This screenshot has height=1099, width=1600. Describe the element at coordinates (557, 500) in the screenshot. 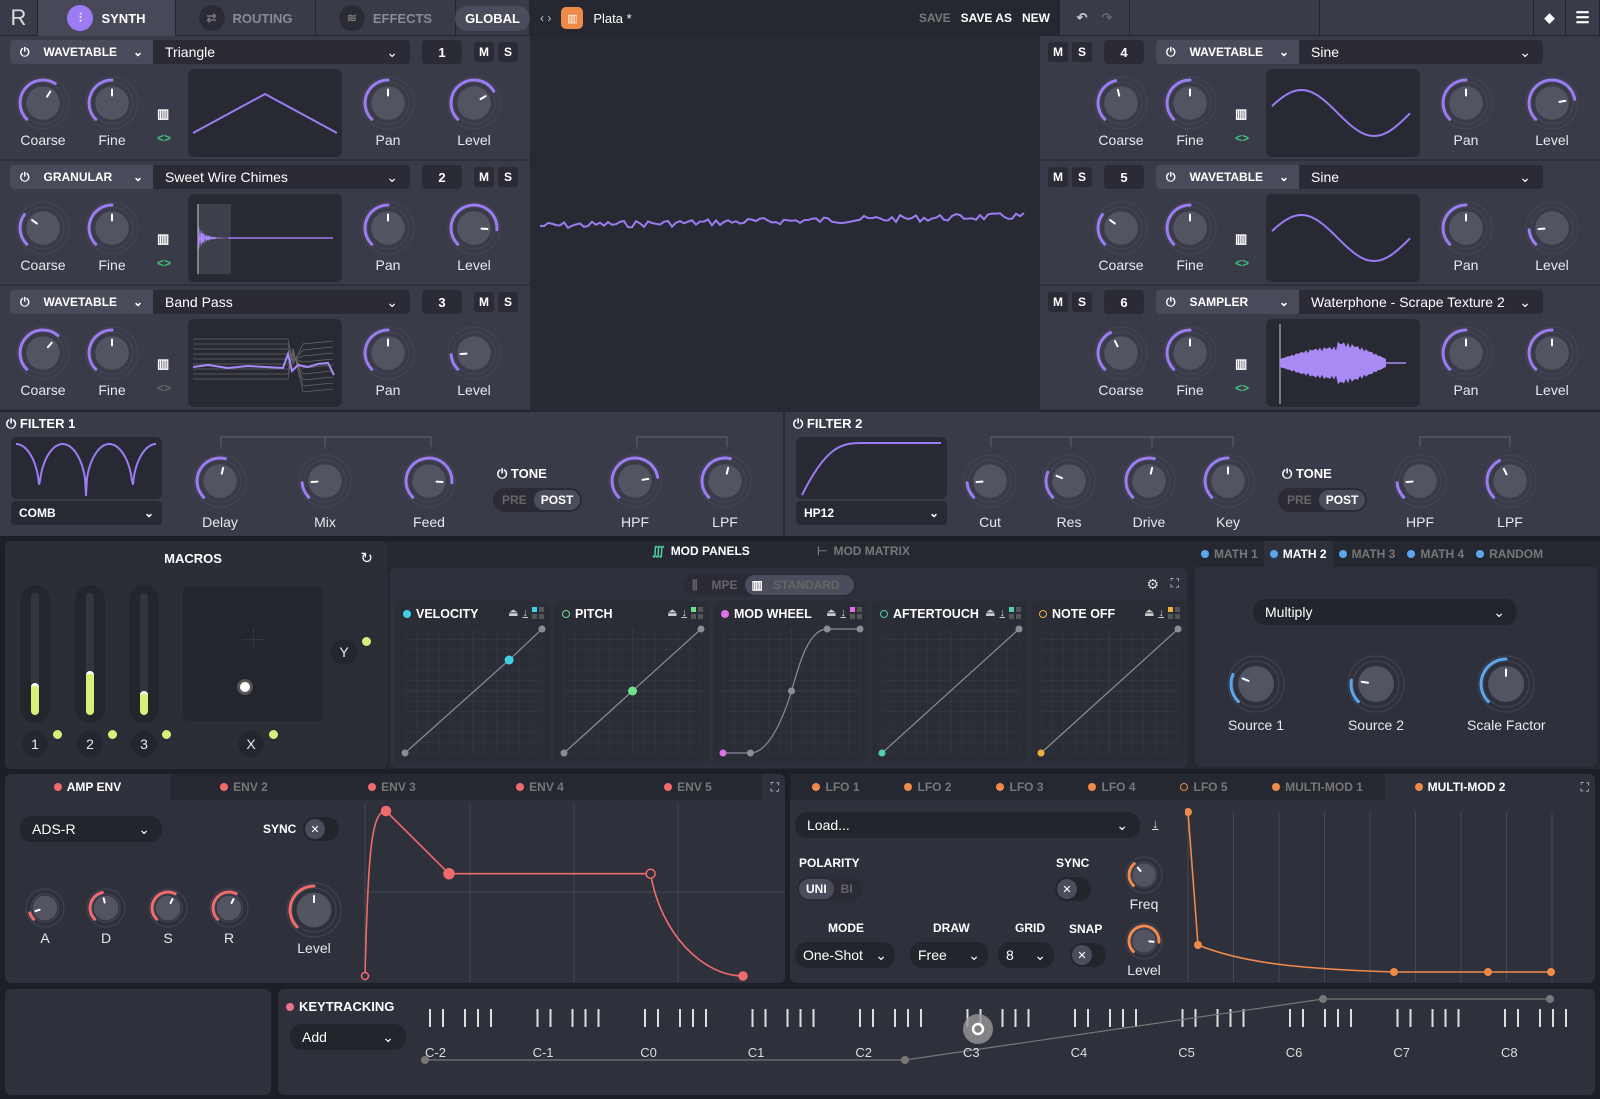

I see `post-option: POST` at that location.